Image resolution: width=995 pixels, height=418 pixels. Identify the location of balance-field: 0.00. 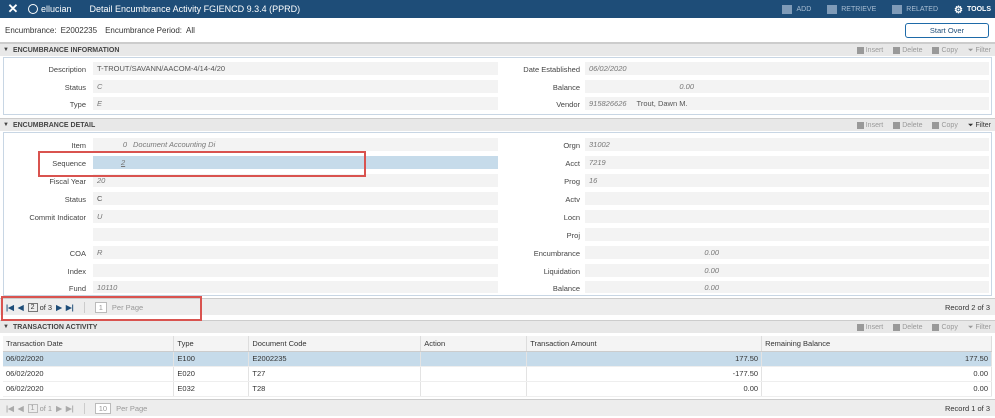
(787, 87).